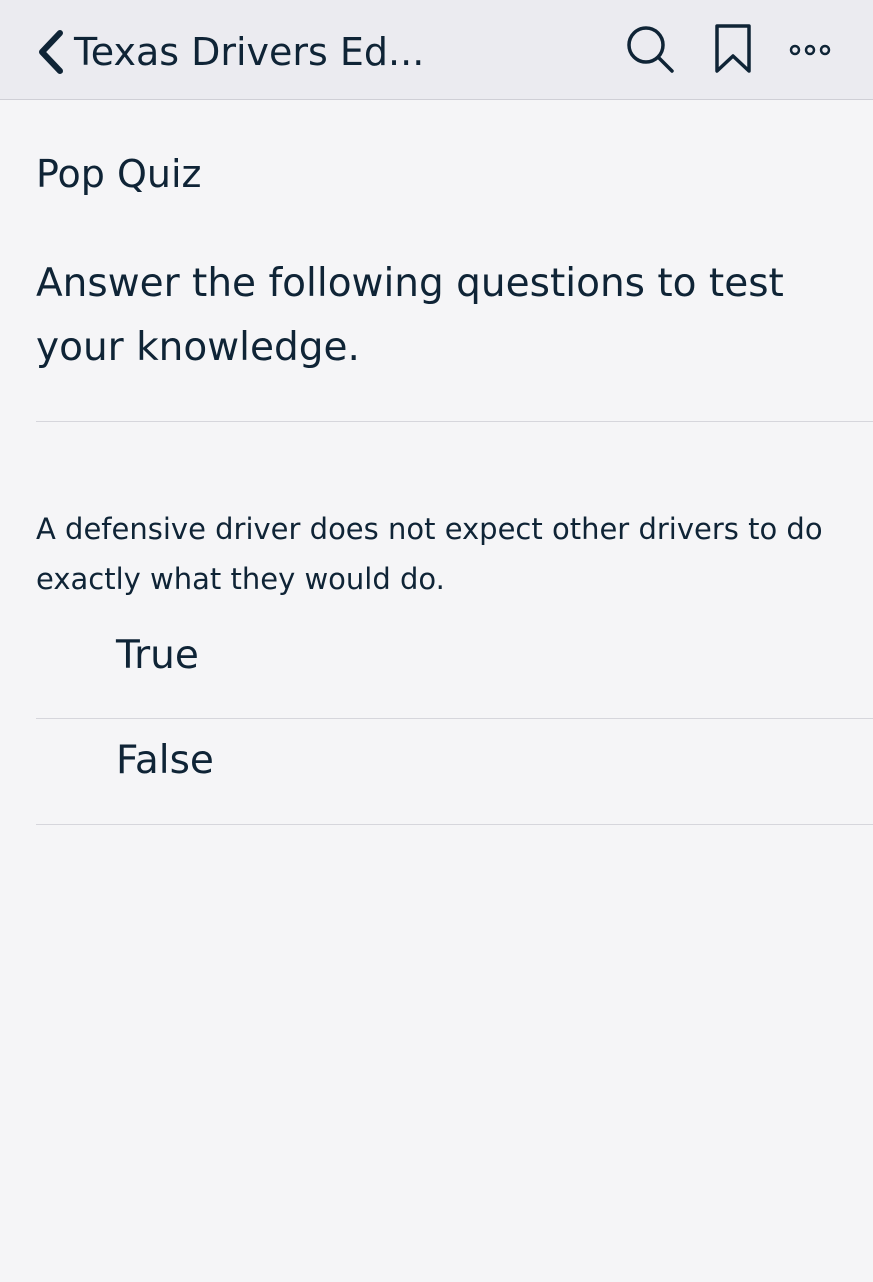  Describe the element at coordinates (454, 667) in the screenshot. I see `answer-option-true: True` at that location.